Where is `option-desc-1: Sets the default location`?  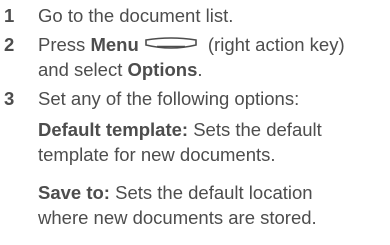
option-desc-1: Sets the default location is located at coordinates (211, 192).